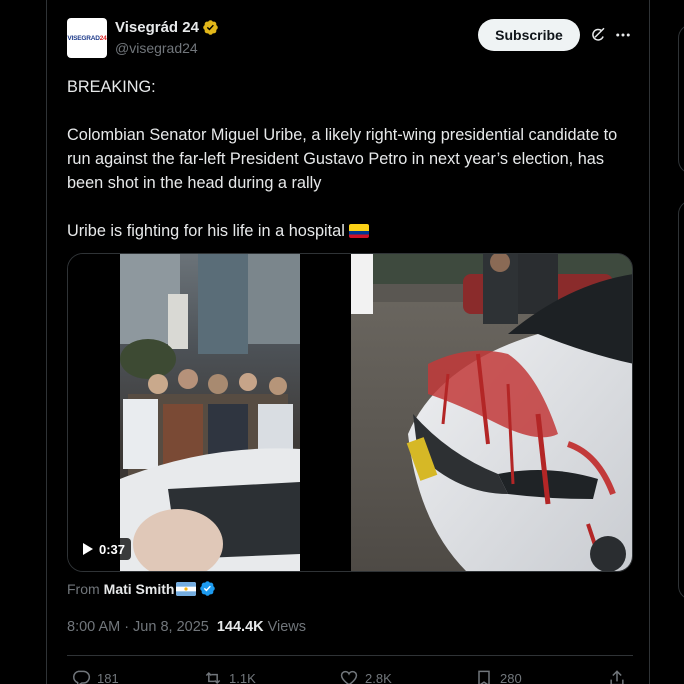 Image resolution: width=684 pixels, height=684 pixels. Describe the element at coordinates (484, 677) in the screenshot. I see `bookmark-icon` at that location.